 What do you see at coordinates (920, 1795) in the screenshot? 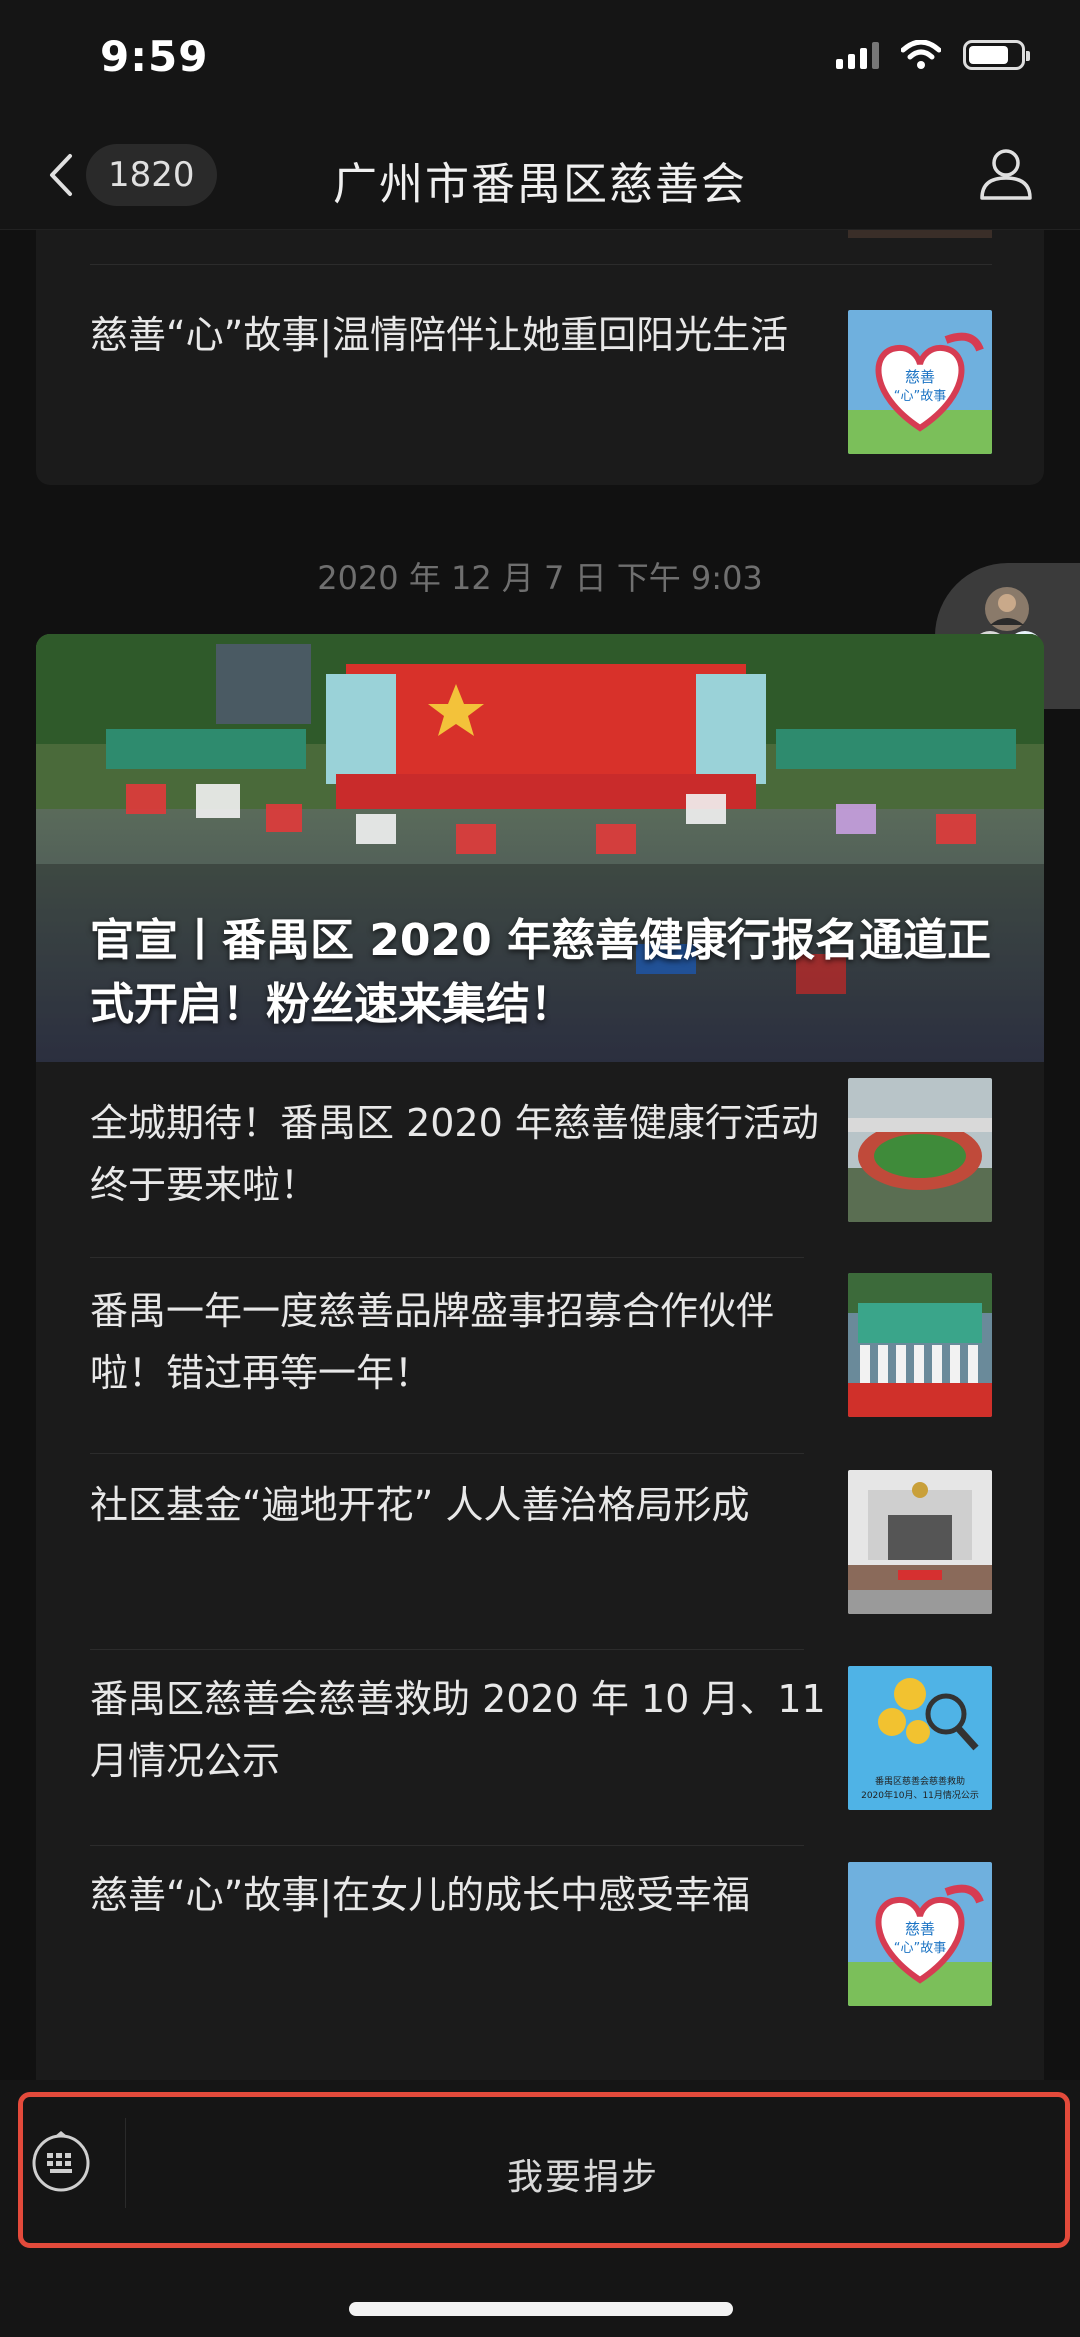
I see `svg-text: 2020年10月、11月情况公示` at bounding box center [920, 1795].